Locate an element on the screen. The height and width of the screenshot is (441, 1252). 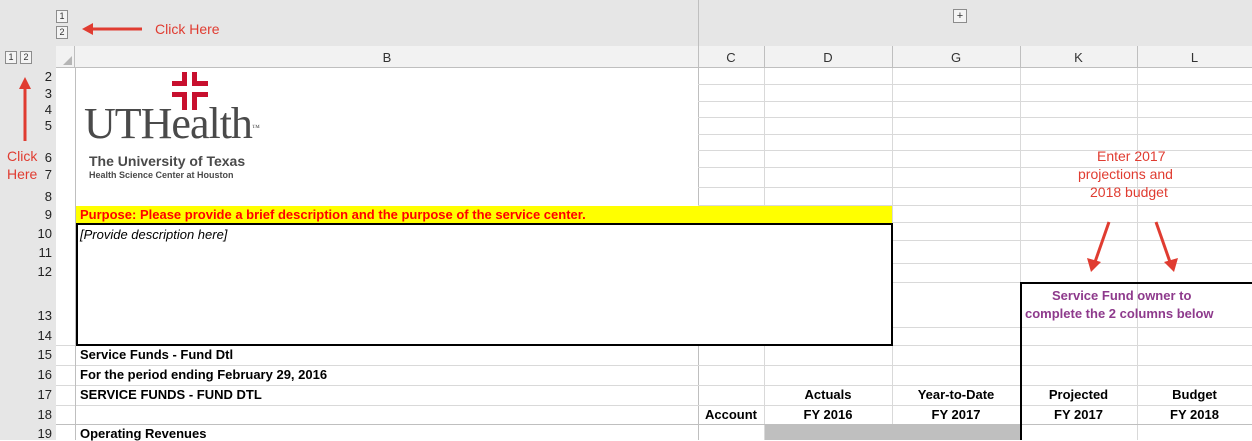
click-here-left-label-1: Click is located at coordinates (22, 156).